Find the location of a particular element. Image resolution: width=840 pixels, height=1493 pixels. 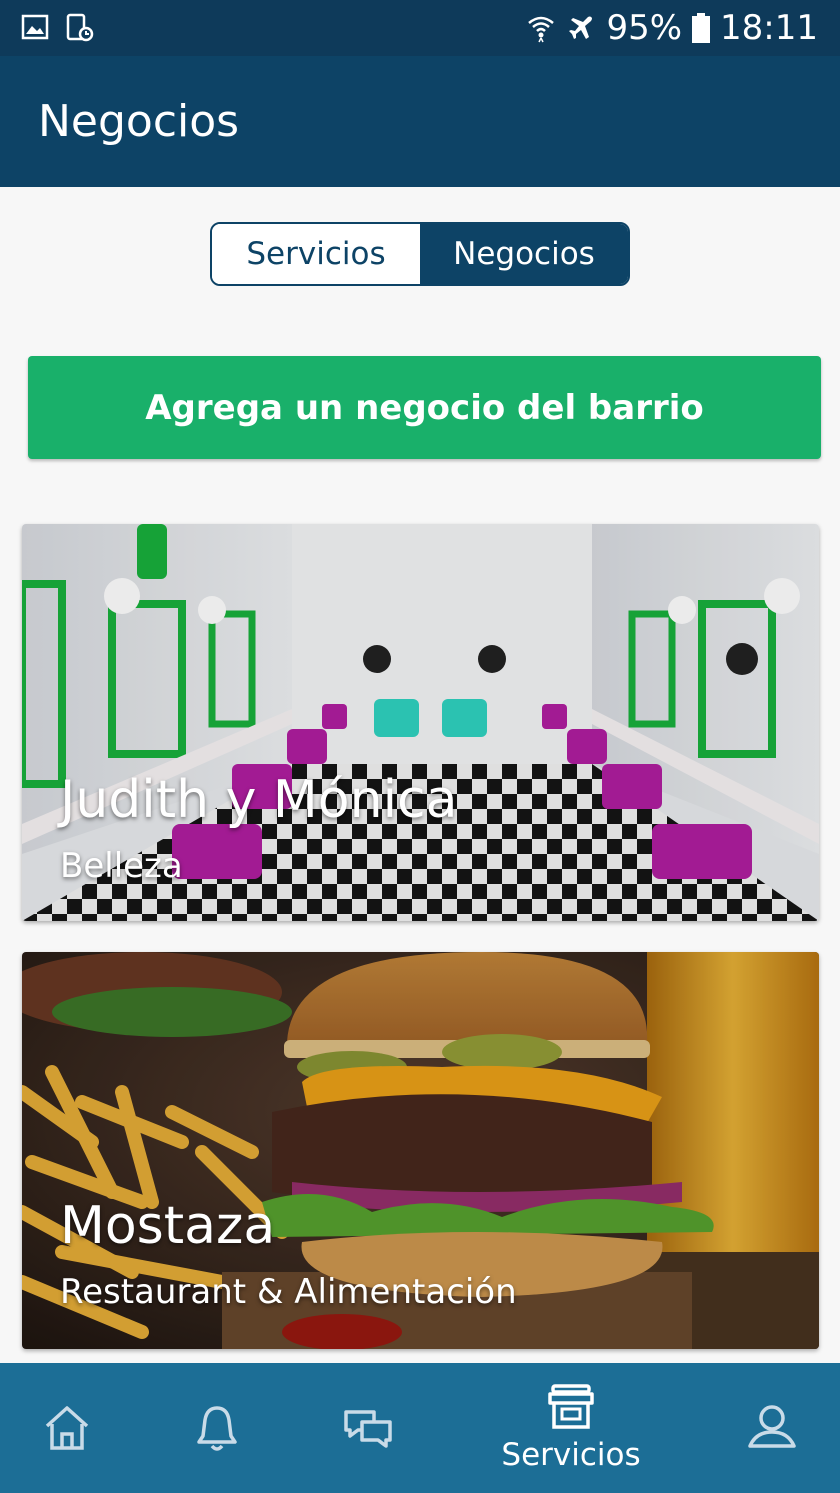

business-category: Belleza is located at coordinates (121, 866).